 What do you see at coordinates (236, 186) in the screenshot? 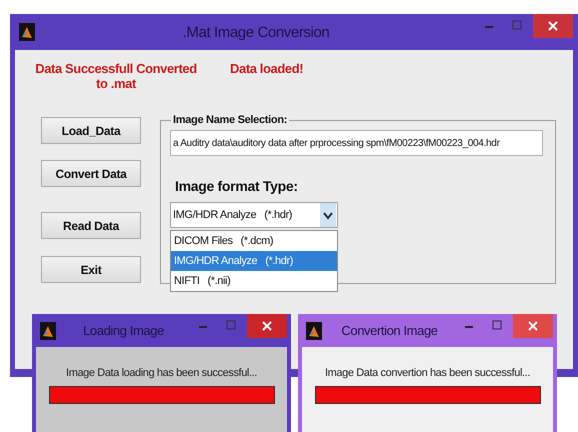
I see `format-label: Image format Type:` at bounding box center [236, 186].